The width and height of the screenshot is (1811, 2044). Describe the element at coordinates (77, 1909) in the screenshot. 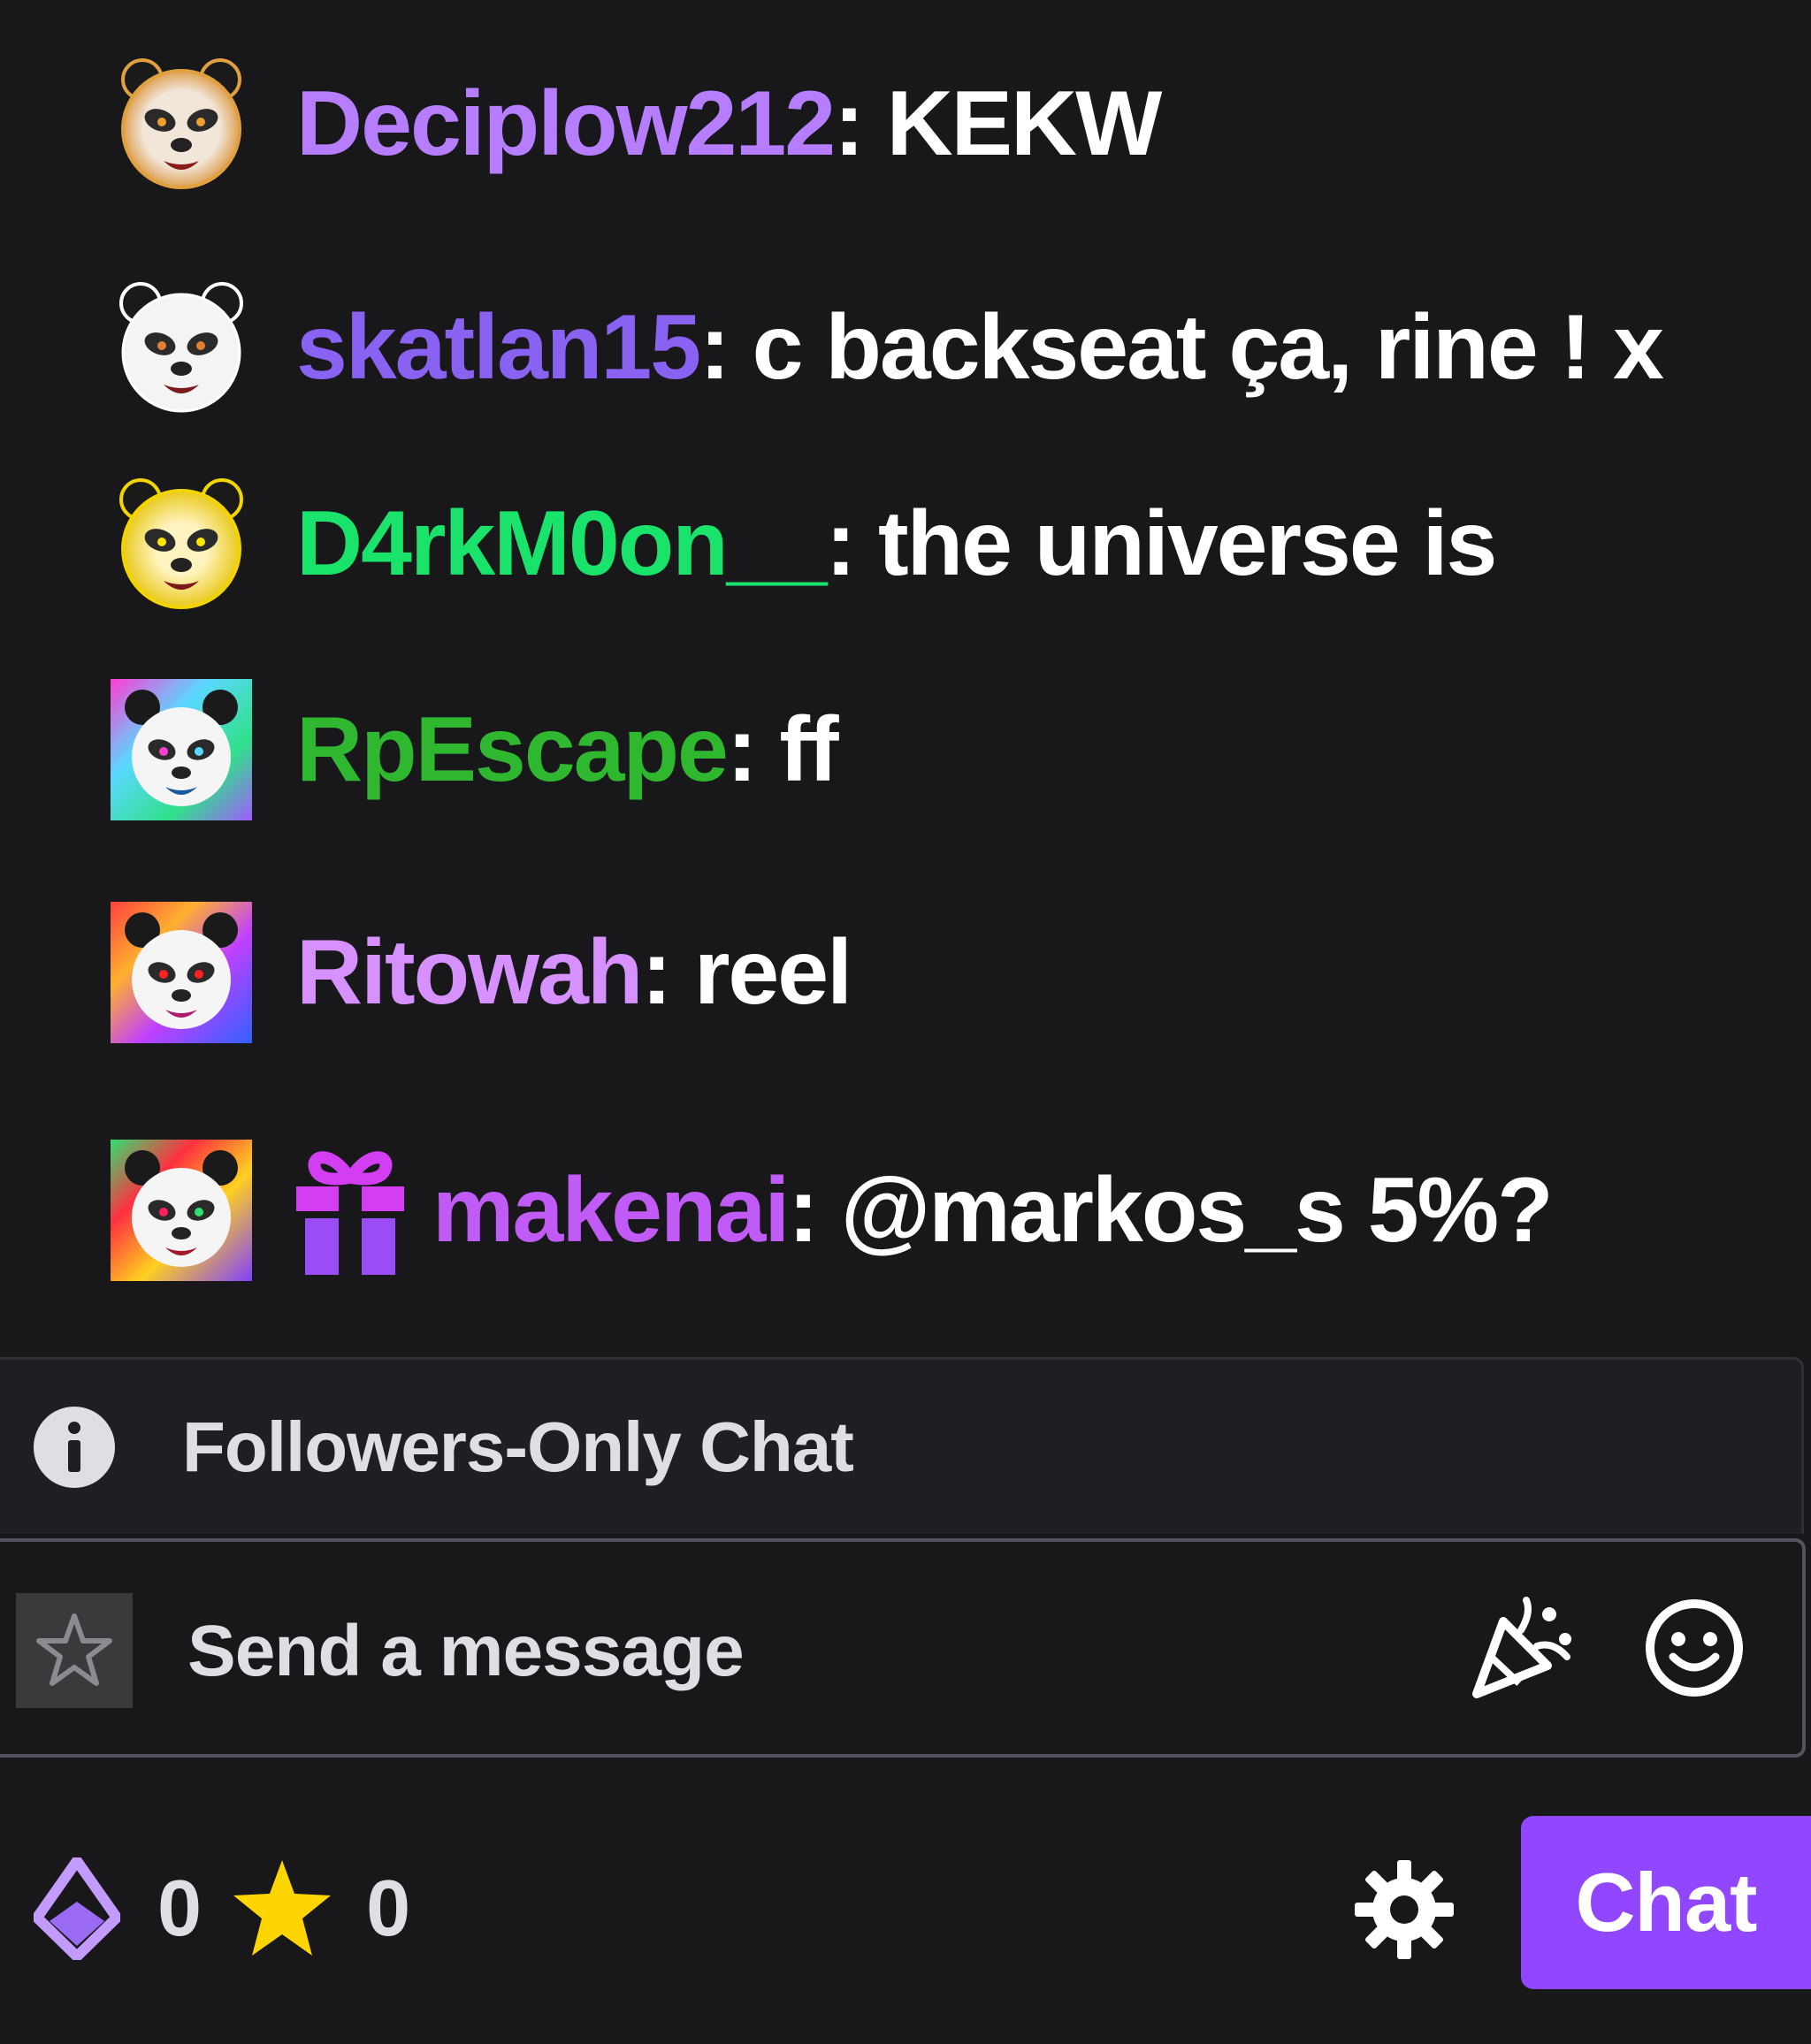

I see `bits-diamond-icon` at that location.